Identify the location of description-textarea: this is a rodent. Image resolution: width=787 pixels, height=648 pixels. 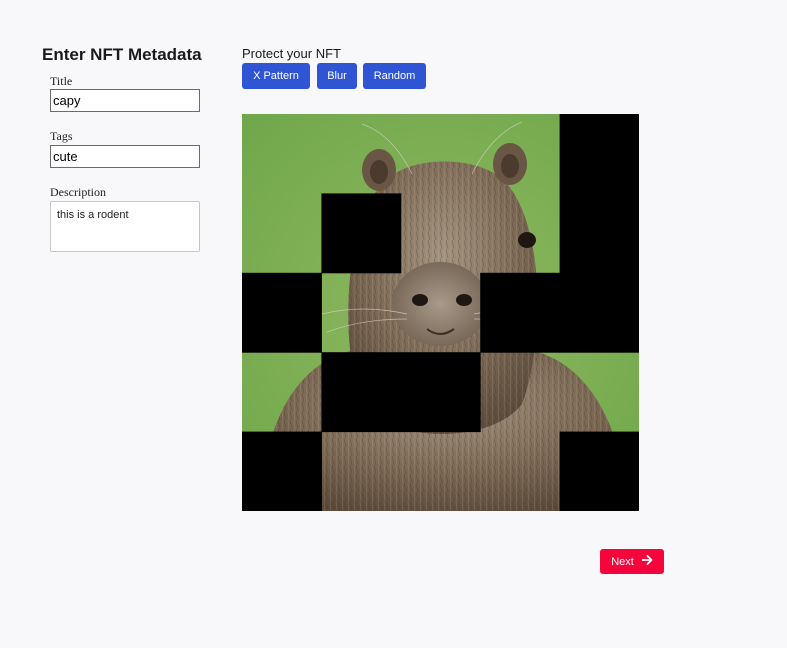
(125, 226).